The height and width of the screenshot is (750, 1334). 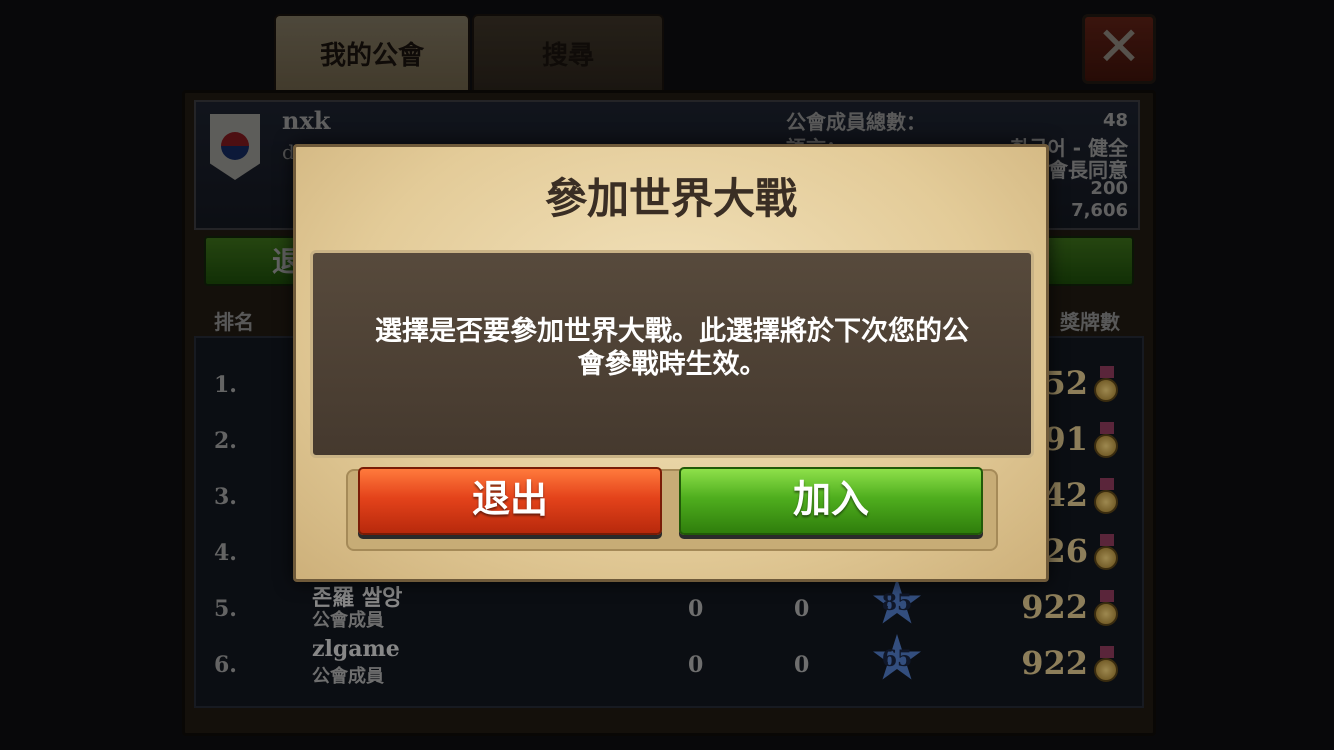 What do you see at coordinates (510, 501) in the screenshot?
I see `exit-button: 退出` at bounding box center [510, 501].